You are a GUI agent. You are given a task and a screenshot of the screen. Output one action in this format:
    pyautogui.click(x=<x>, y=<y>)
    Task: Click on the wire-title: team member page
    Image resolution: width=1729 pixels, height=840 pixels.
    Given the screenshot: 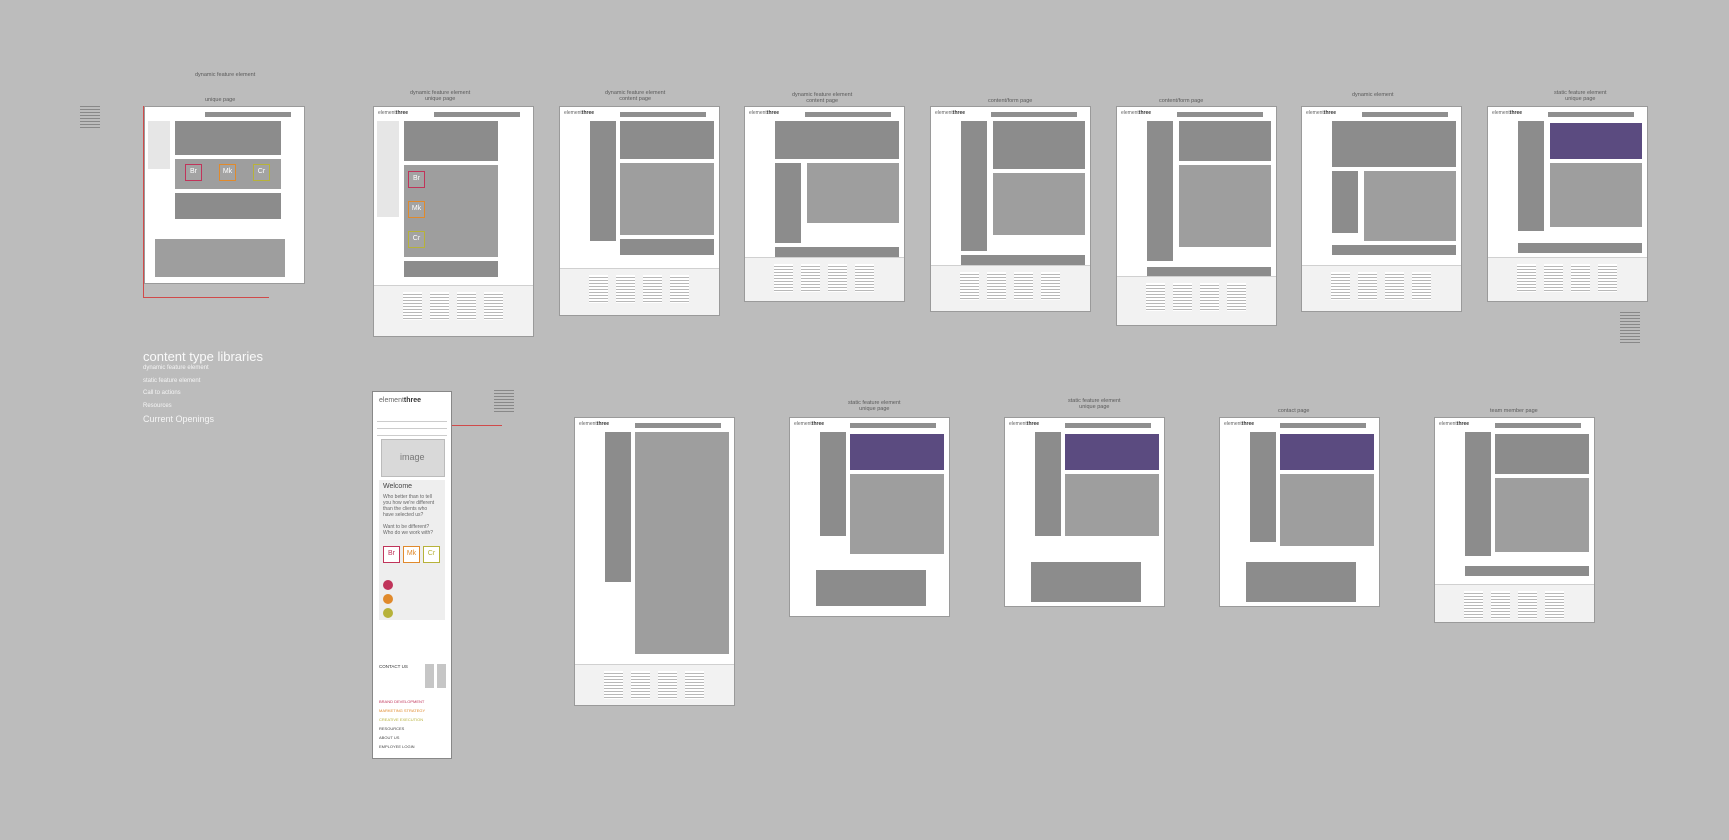 What is the action you would take?
    pyautogui.click(x=1514, y=411)
    